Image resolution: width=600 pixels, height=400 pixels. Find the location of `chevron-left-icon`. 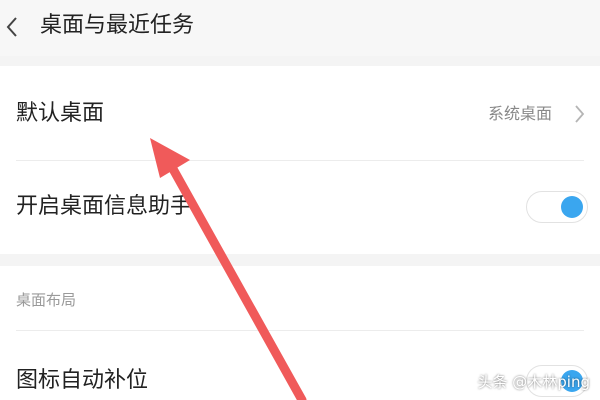

chevron-left-icon is located at coordinates (11, 27).